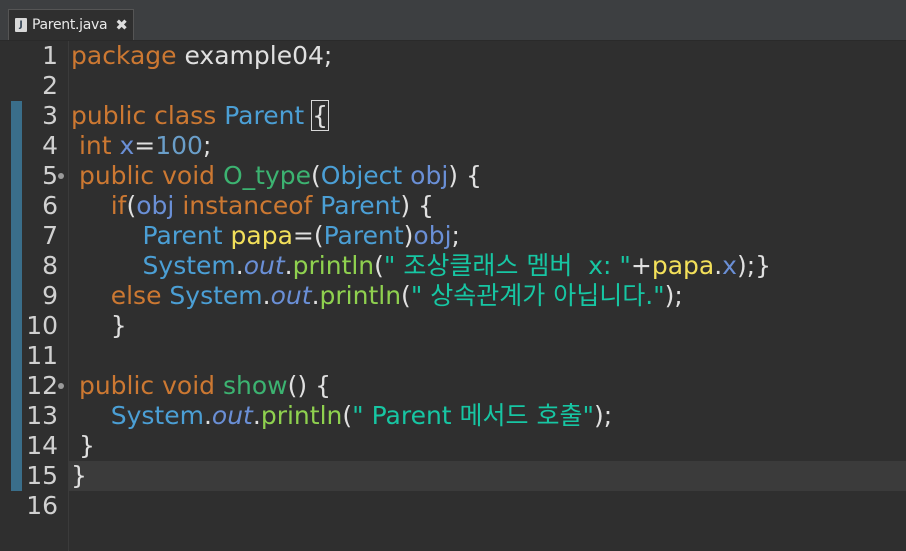 Image resolution: width=906 pixels, height=551 pixels. Describe the element at coordinates (42, 415) in the screenshot. I see `line-number: 13` at that location.